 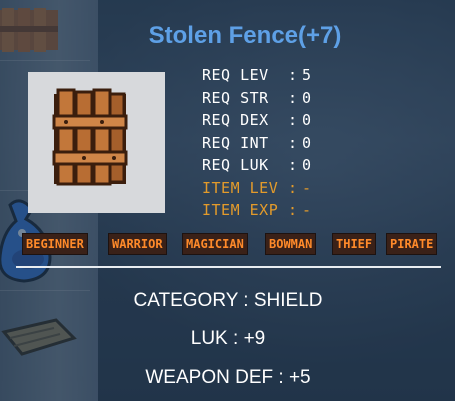 What do you see at coordinates (235, 142) in the screenshot?
I see `stat-label: REQ INT` at bounding box center [235, 142].